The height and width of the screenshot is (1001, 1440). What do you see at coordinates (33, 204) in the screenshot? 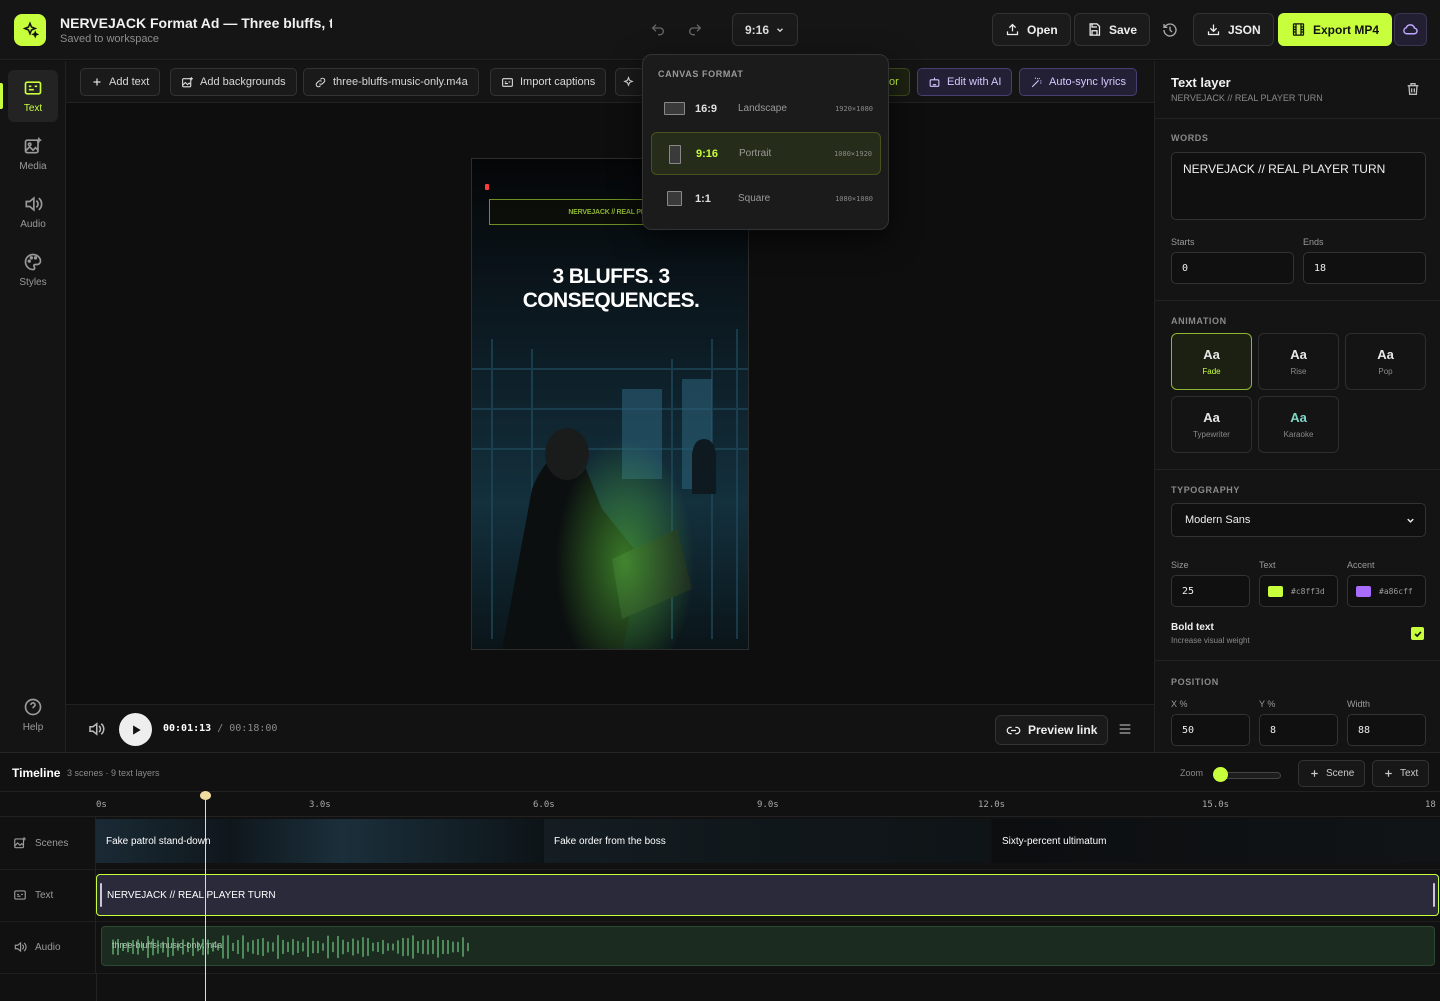
I see `audio-icon` at bounding box center [33, 204].